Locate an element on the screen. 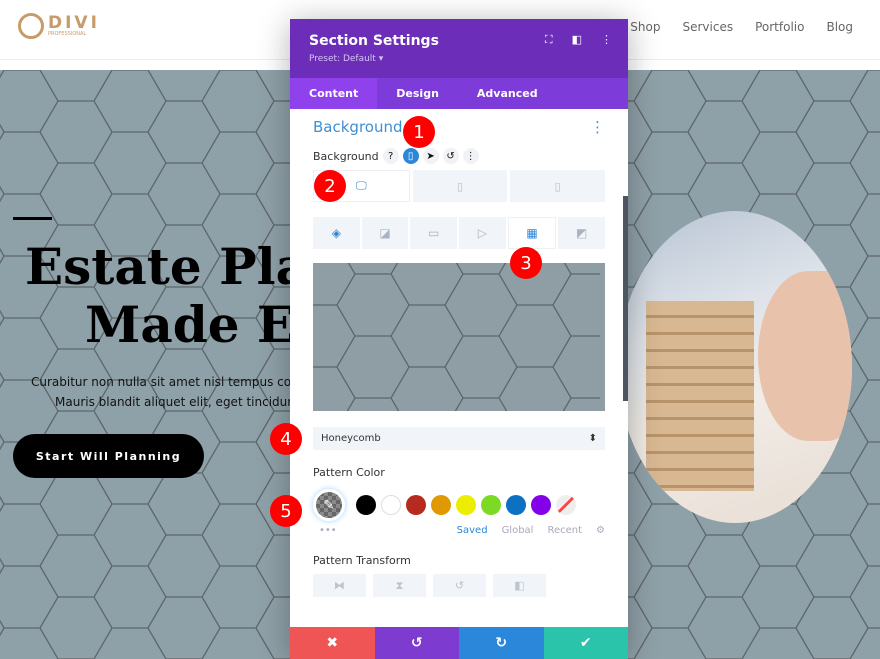  swatch-black is located at coordinates (366, 505).